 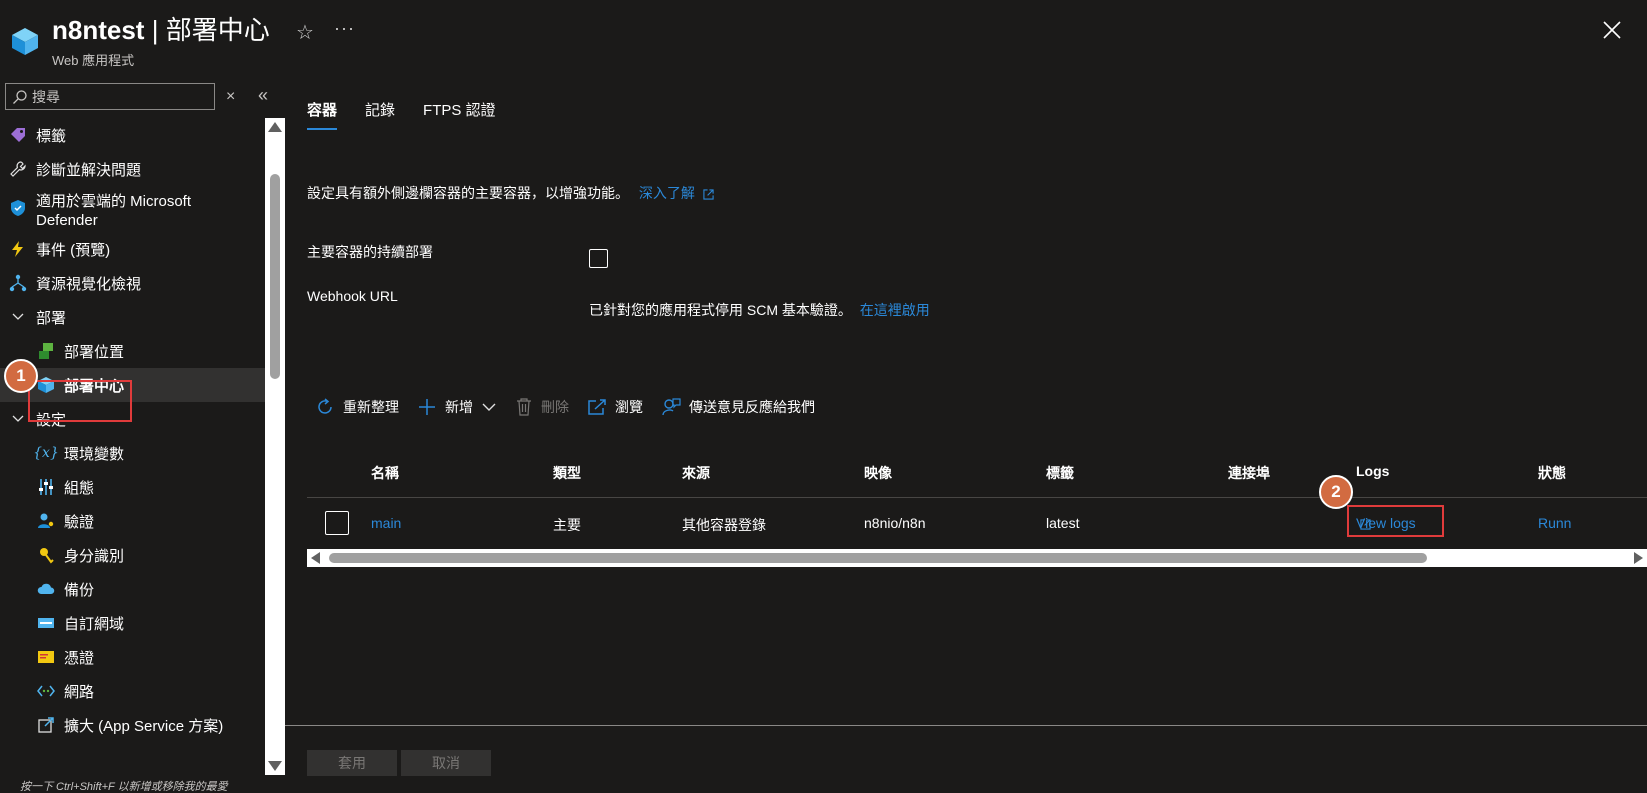 I want to click on sidebar-item-label: 備份, so click(x=79, y=590).